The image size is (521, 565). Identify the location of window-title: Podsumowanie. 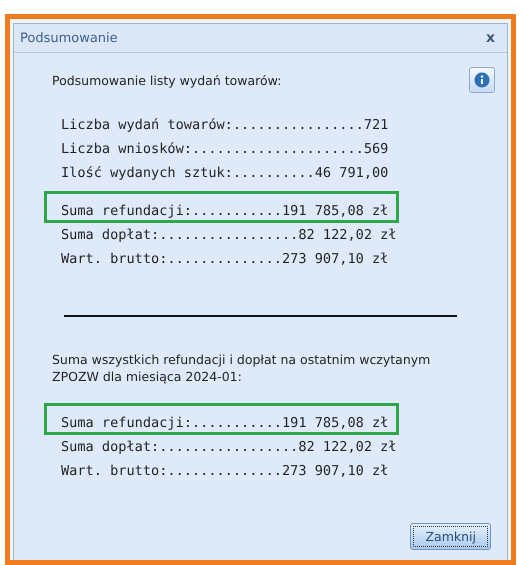
(69, 38).